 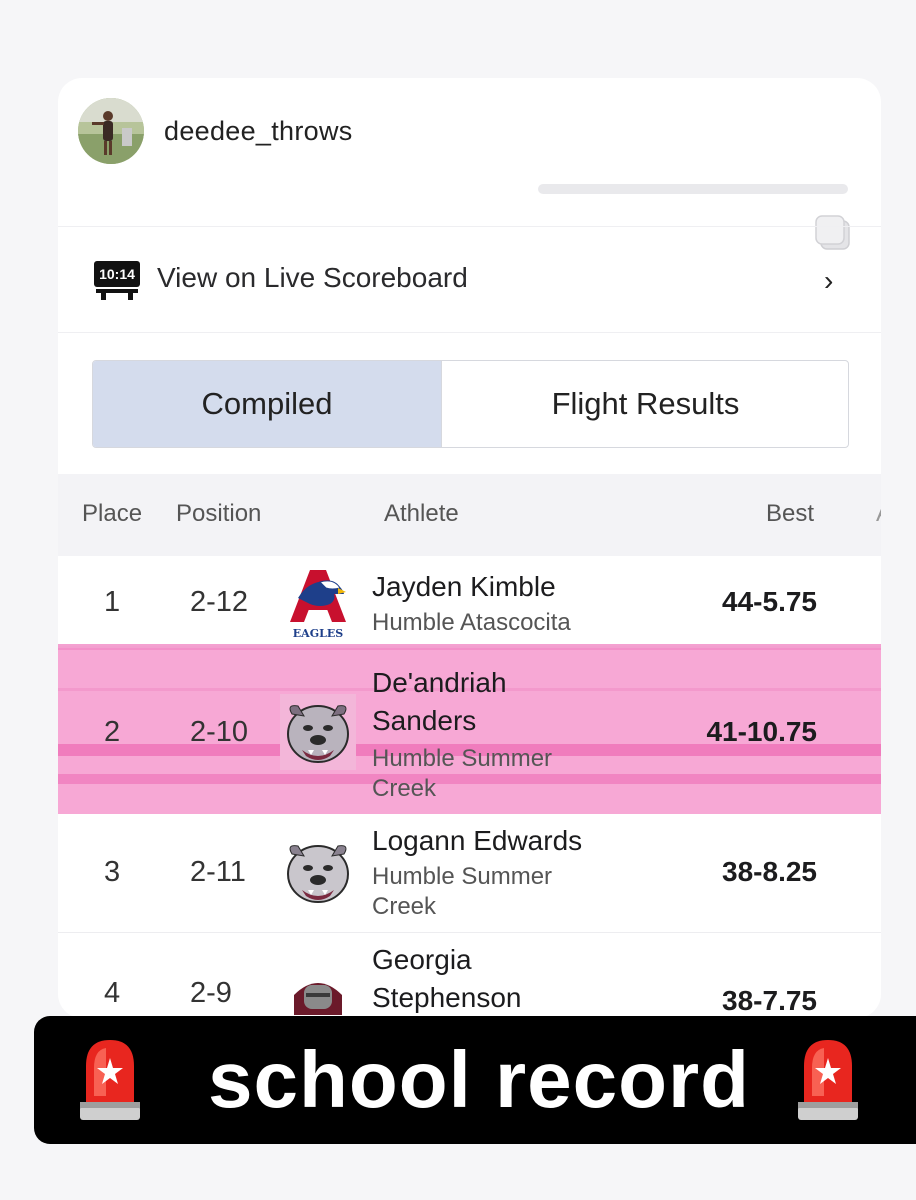 I want to click on athlete-best: 38-8.25, so click(x=769, y=871).